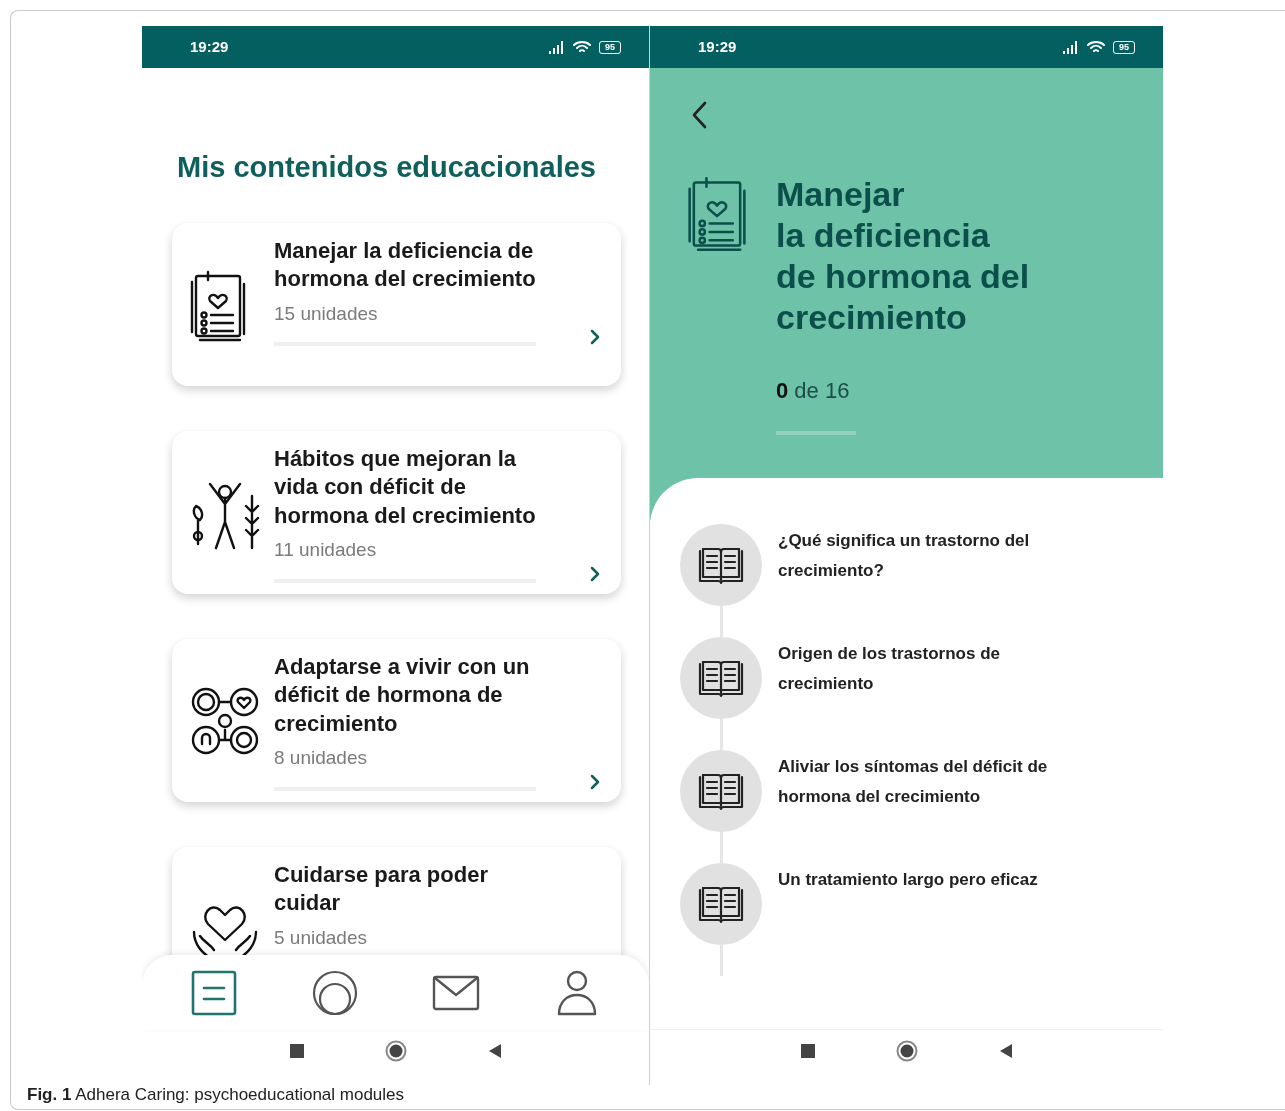  What do you see at coordinates (396, 304) in the screenshot?
I see `module-card: Manejar la deficiencia de hormona del crecimiento 15 unidades` at bounding box center [396, 304].